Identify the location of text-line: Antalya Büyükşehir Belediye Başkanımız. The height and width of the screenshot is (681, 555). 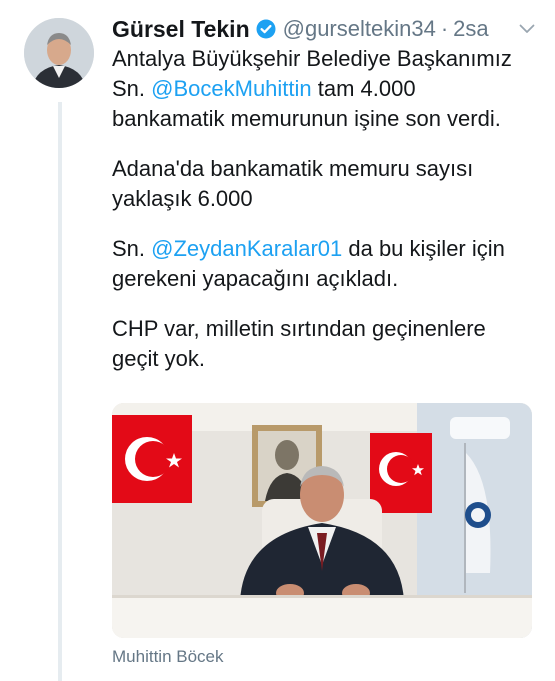
(312, 58).